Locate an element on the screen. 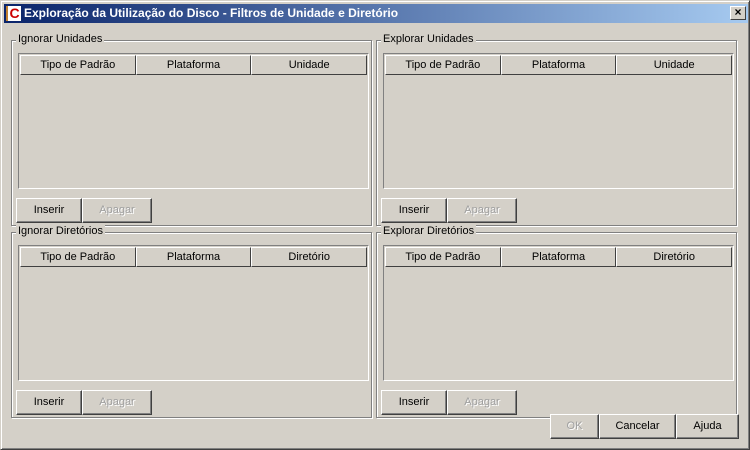 Image resolution: width=750 pixels, height=450 pixels. ignore-directories-table: Tipo de Padrão Plataforma Diretório is located at coordinates (193, 313).